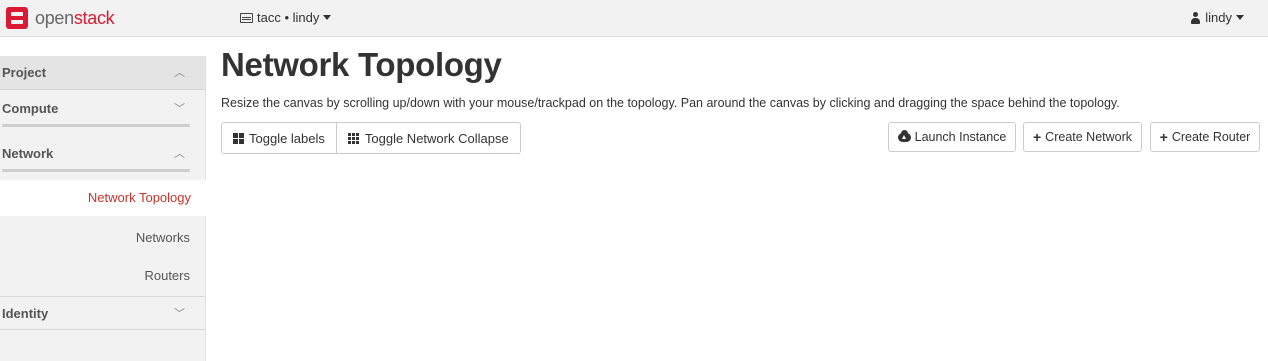 This screenshot has height=361, width=1268. I want to click on th-icon, so click(353, 138).